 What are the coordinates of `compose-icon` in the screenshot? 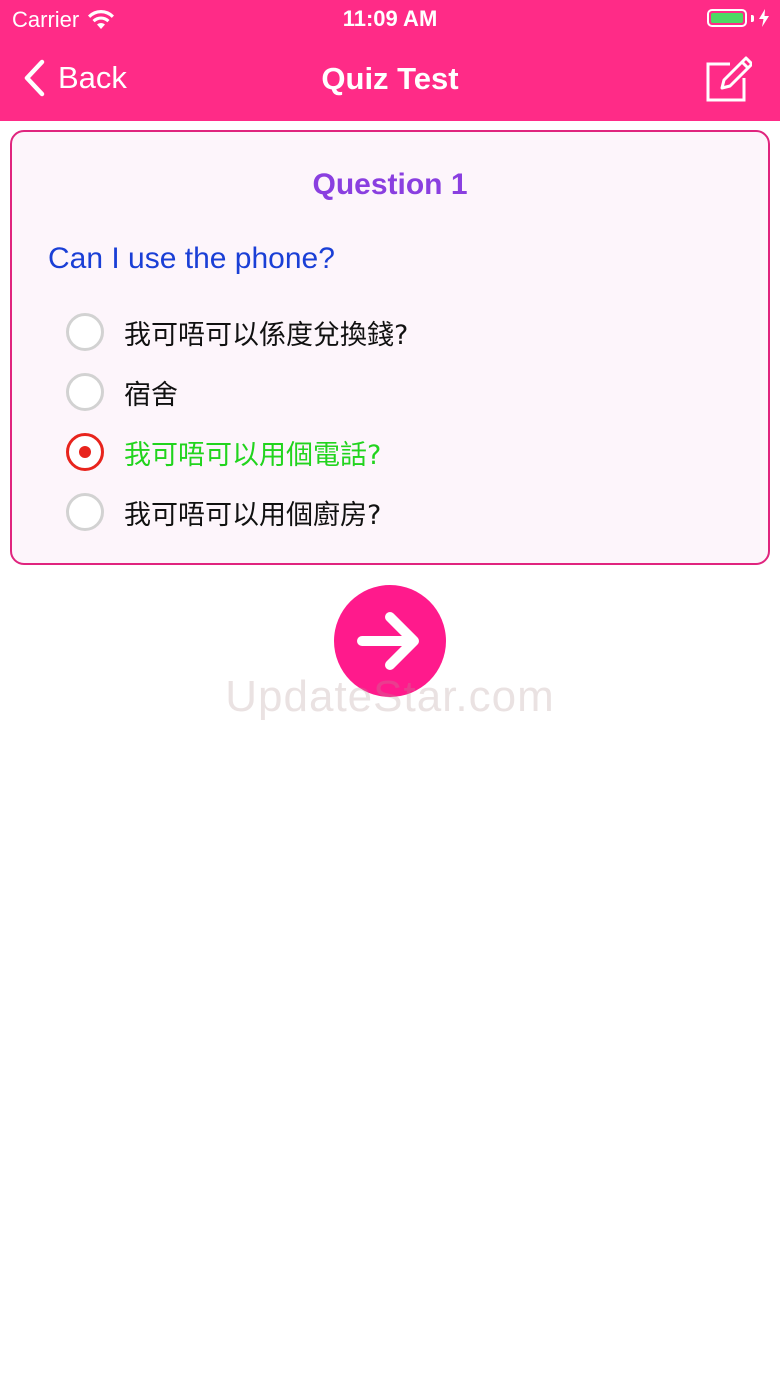 It's located at (730, 79).